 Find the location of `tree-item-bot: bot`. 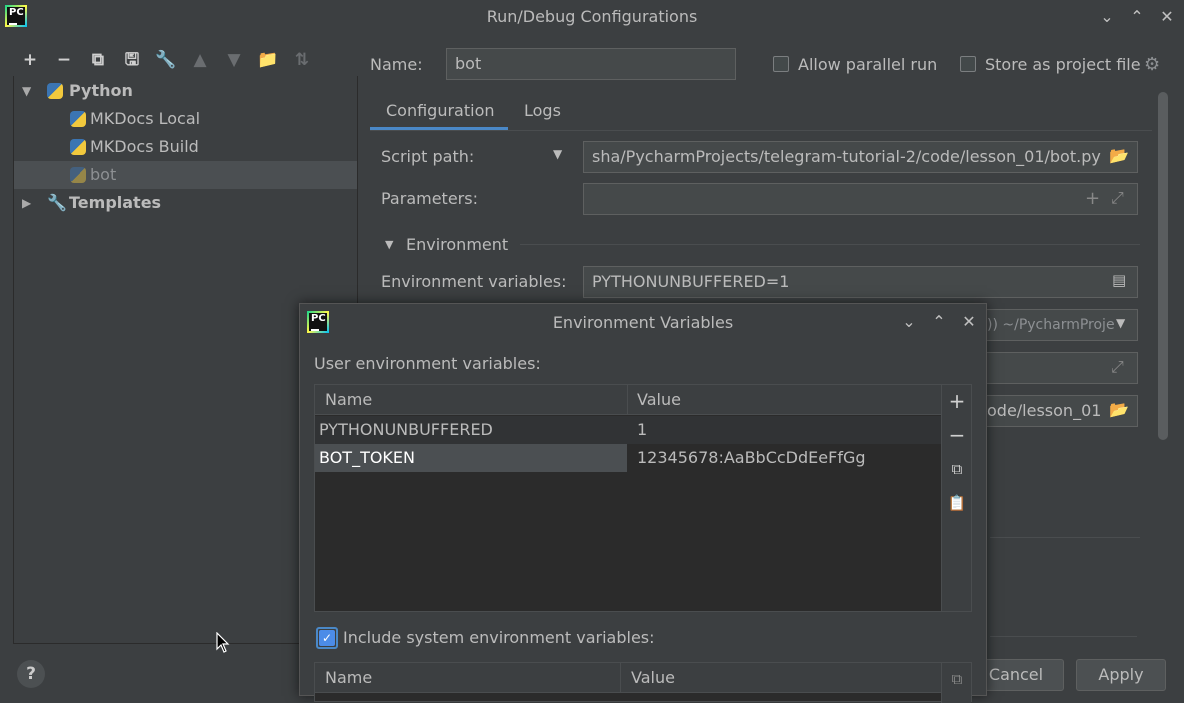

tree-item-bot: bot is located at coordinates (185, 175).